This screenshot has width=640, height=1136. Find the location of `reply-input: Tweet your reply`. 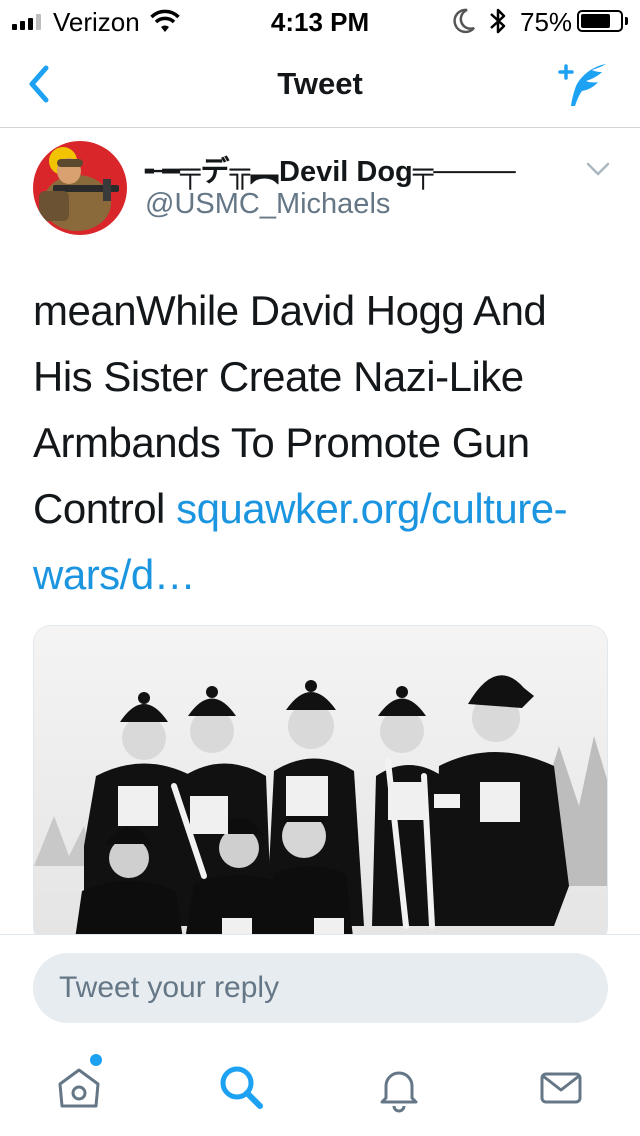

reply-input: Tweet your reply is located at coordinates (320, 988).